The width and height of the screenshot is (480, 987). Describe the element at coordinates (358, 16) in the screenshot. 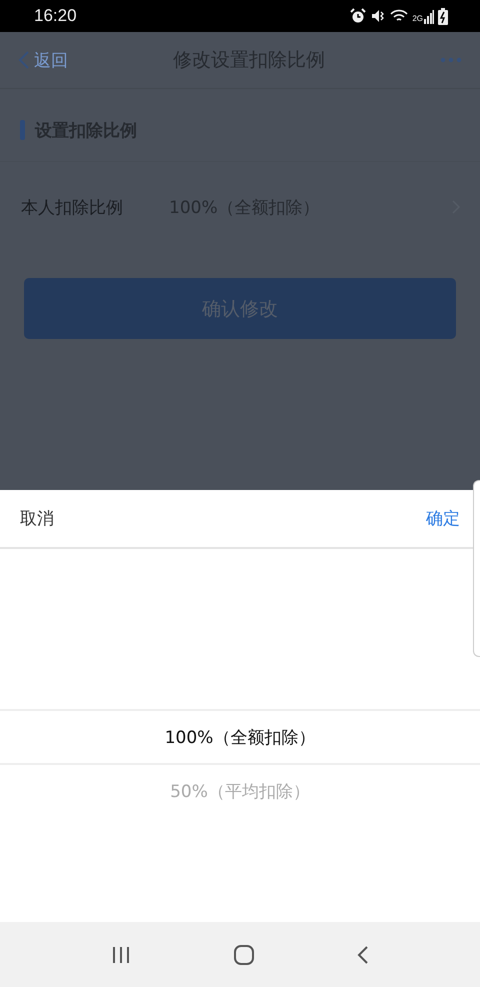

I see `alarm-icon` at that location.